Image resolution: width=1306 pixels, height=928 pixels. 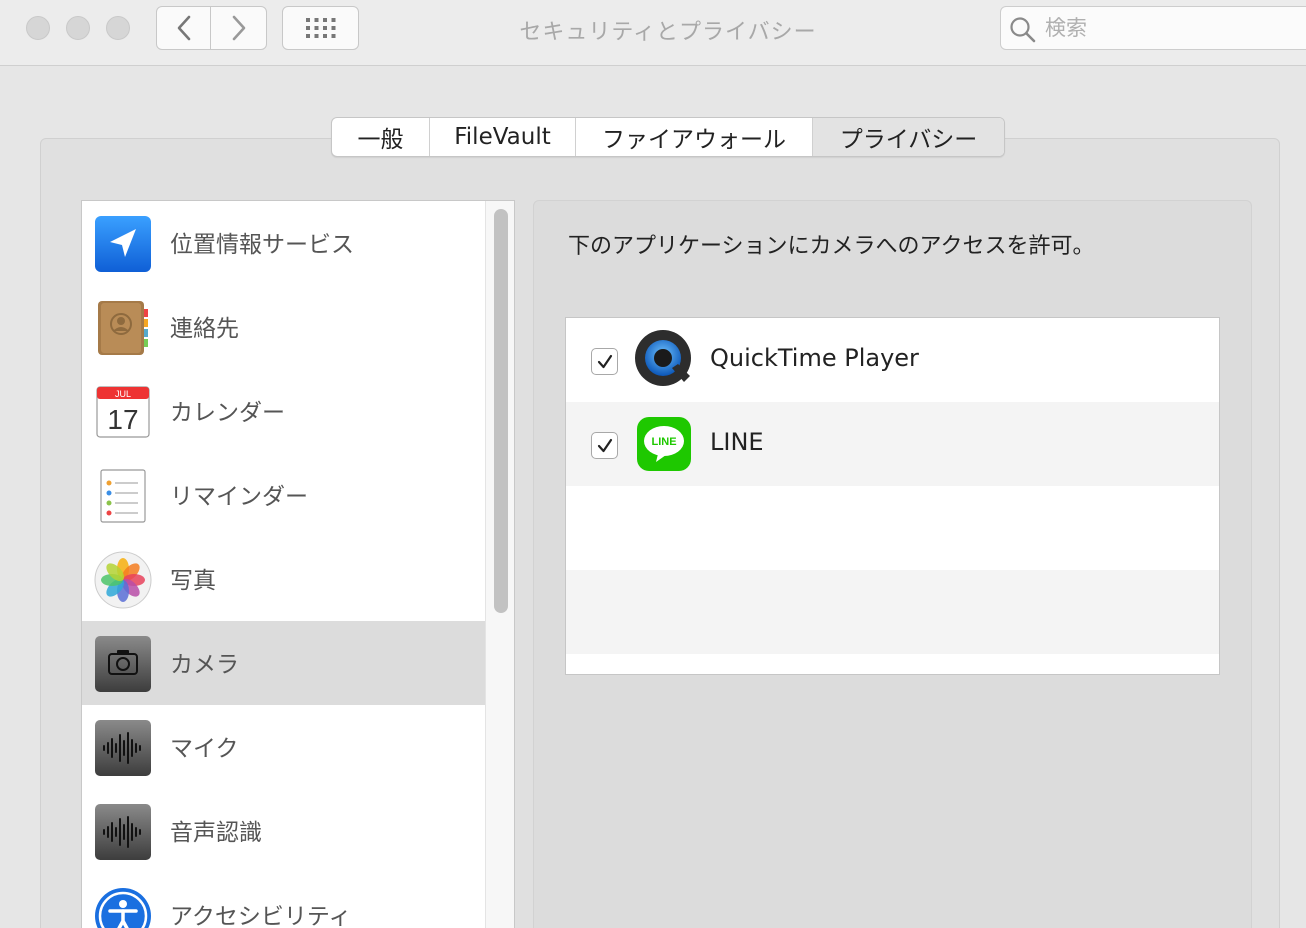 I want to click on search-field, so click(x=1153, y=28).